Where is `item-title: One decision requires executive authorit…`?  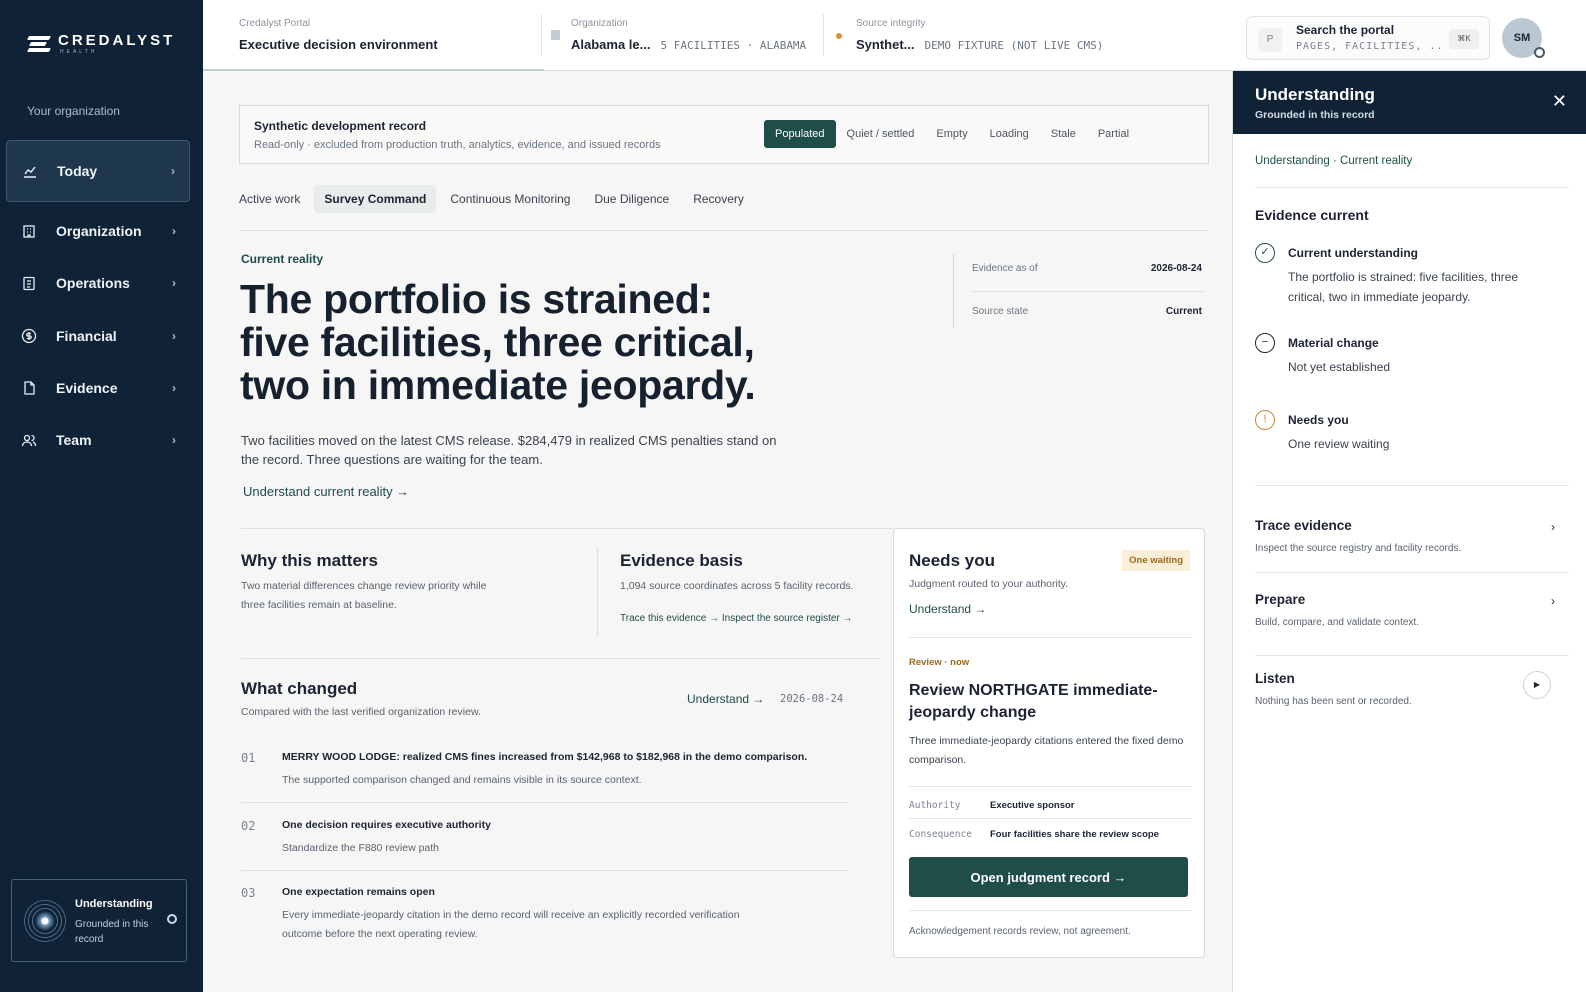
item-title: One decision requires executive authorit… is located at coordinates (386, 825).